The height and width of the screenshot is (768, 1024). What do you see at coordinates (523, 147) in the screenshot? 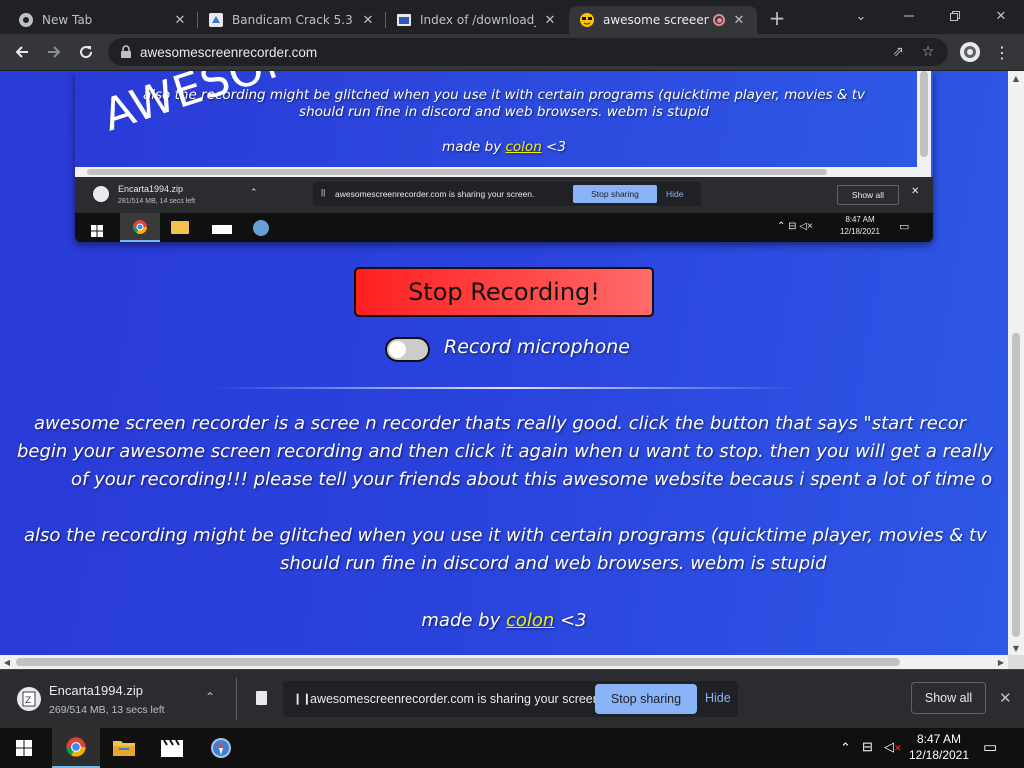
I see `preview-author-link: colon` at bounding box center [523, 147].